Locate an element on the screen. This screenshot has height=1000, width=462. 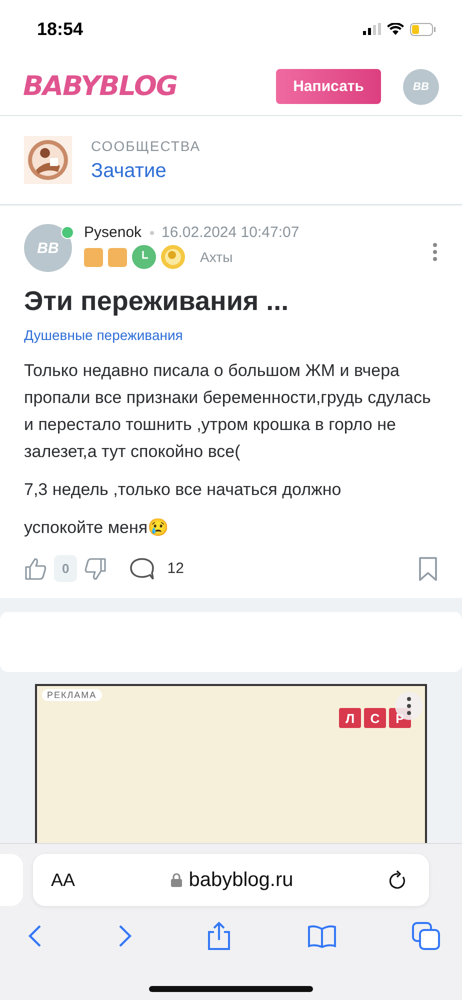
tabs-icon is located at coordinates (426, 936).